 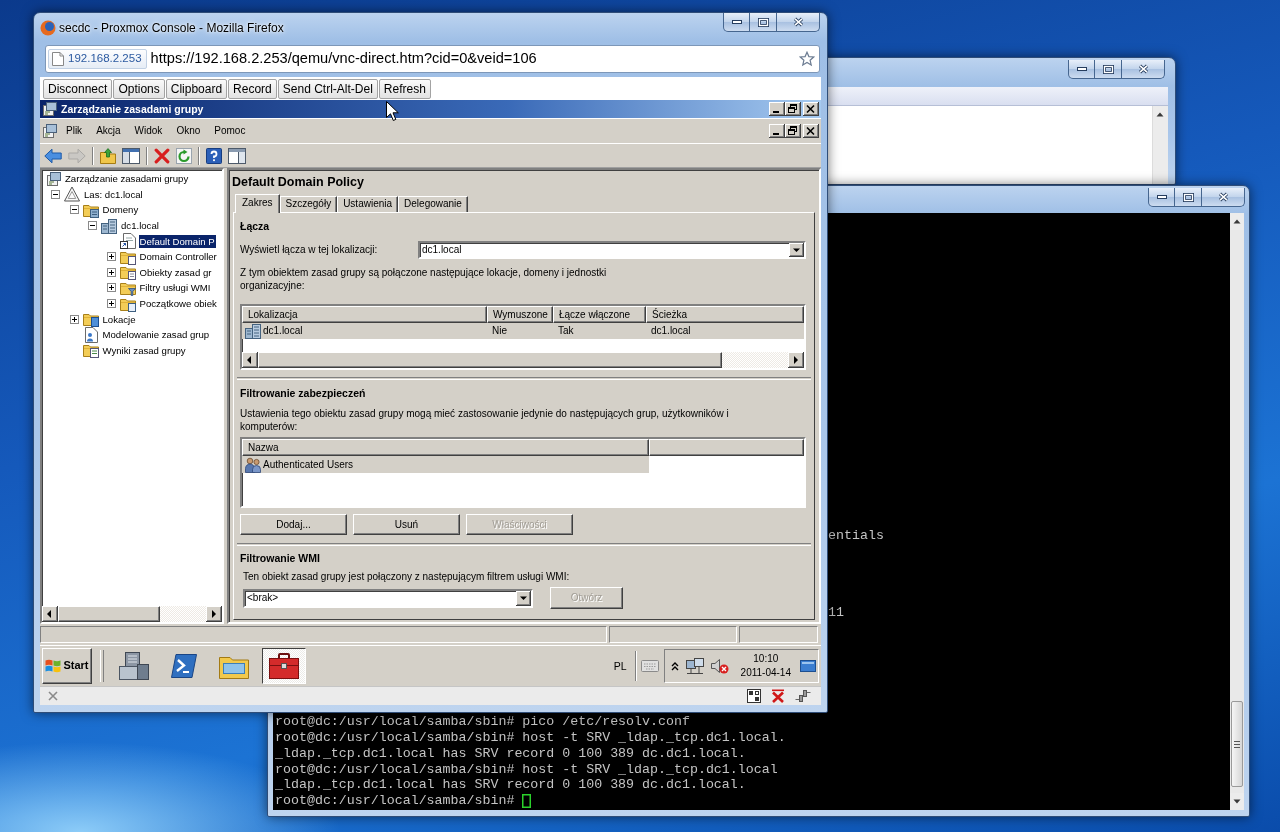 I want to click on tree-item: Domain Controller, so click(x=178, y=257).